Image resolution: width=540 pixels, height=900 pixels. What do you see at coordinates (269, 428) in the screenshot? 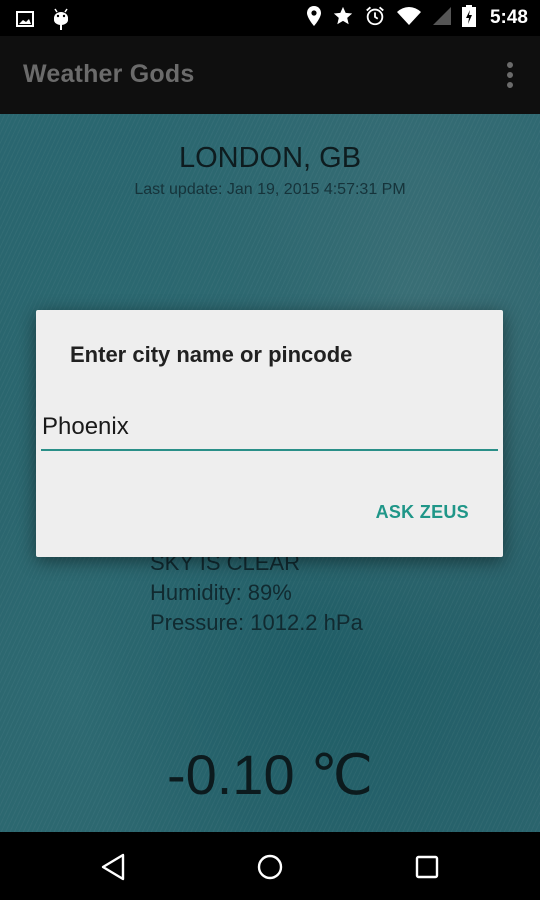
I see `city-input` at bounding box center [269, 428].